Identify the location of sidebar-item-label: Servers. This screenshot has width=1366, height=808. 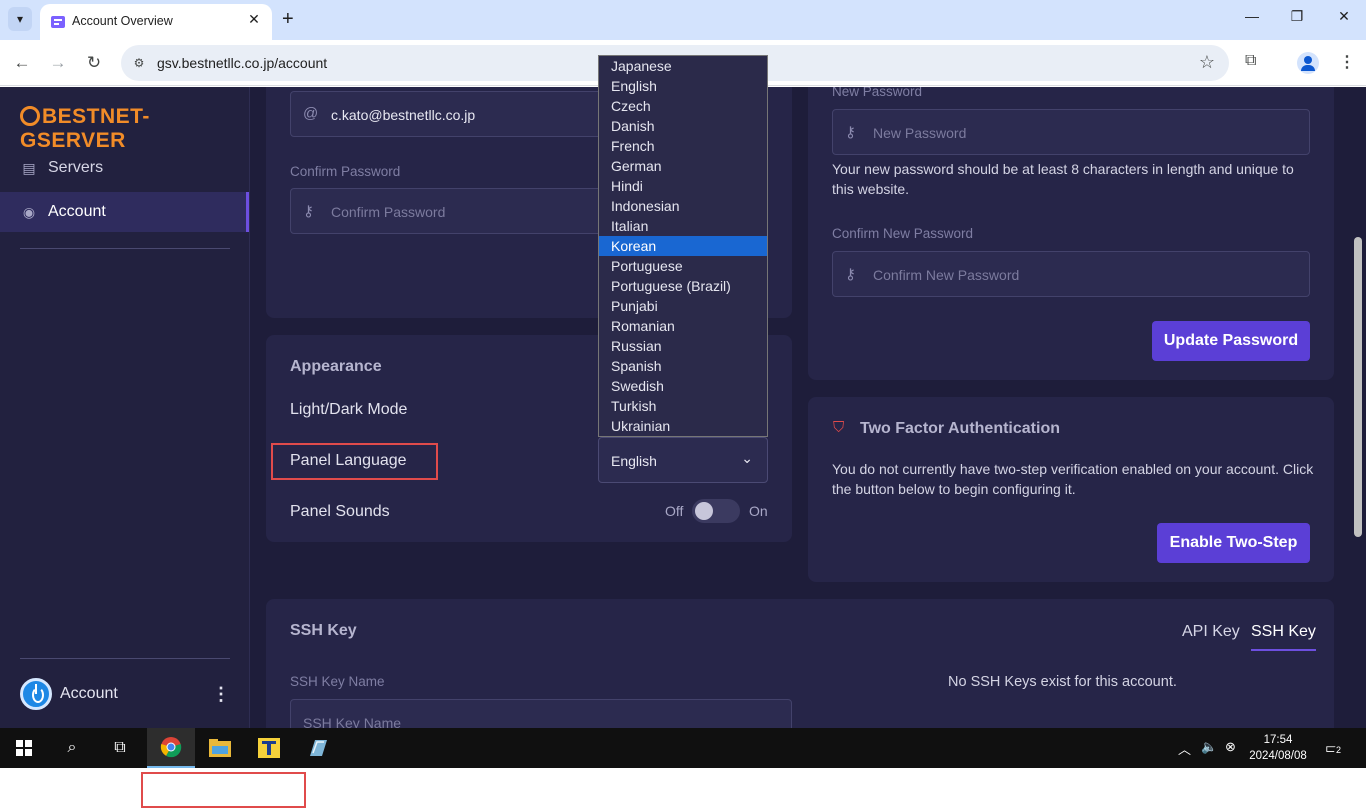
(76, 167).